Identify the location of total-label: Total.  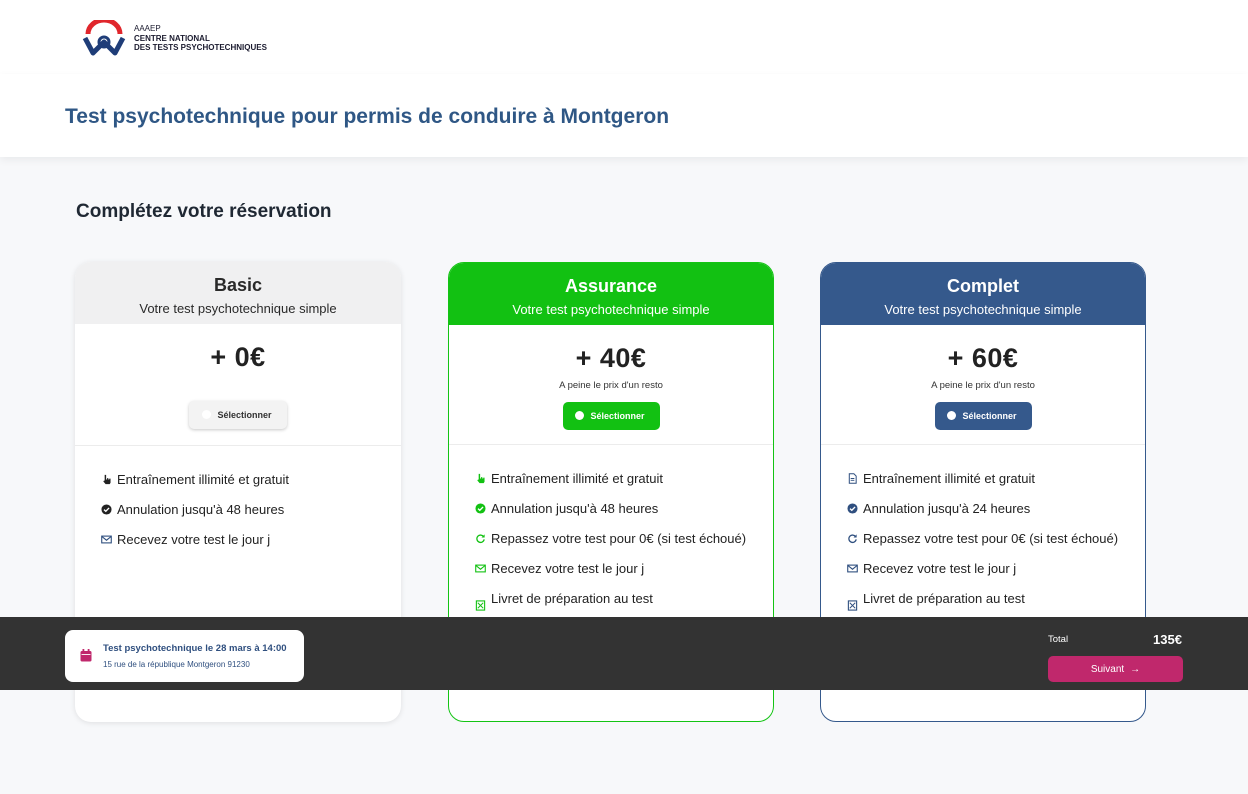
(1058, 639).